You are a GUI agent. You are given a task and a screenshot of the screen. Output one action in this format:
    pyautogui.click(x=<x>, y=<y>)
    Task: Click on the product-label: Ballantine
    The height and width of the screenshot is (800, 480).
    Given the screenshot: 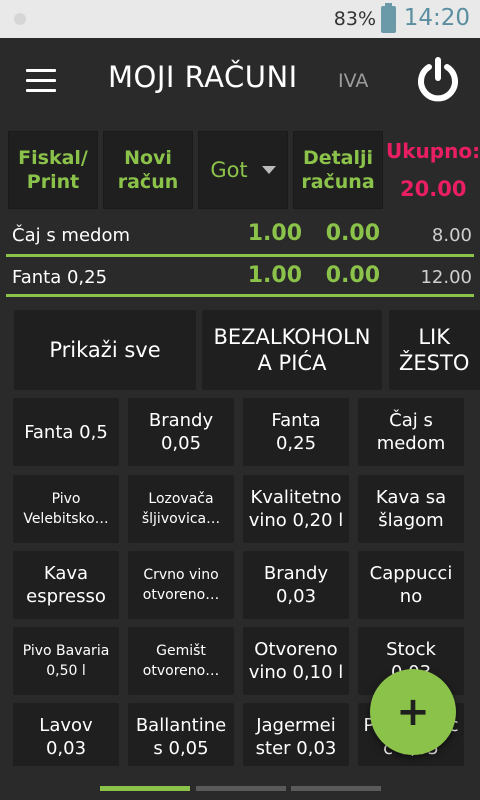 What is the action you would take?
    pyautogui.click(x=181, y=725)
    